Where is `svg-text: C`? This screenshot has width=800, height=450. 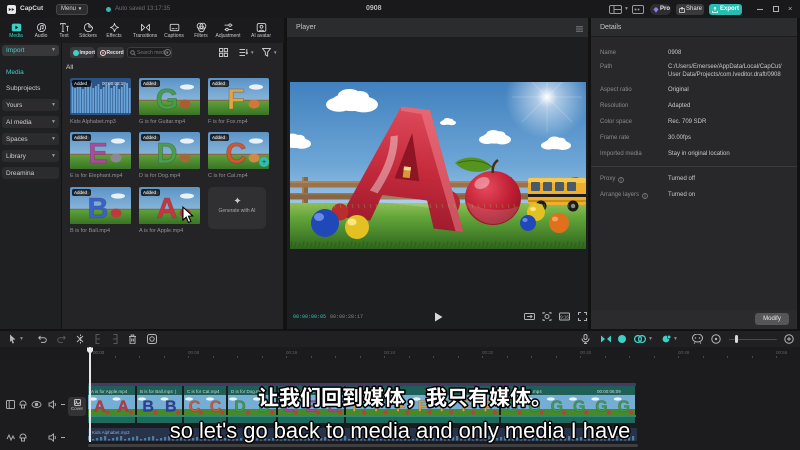 svg-text: C is located at coordinates (236, 153).